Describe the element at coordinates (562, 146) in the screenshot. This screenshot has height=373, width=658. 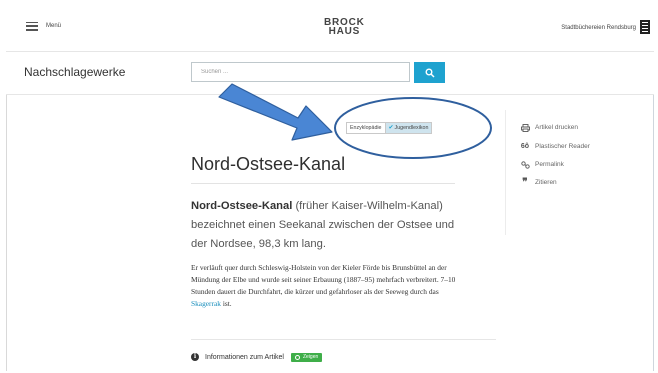
I see `plastic-reader-label: Plastischer Reader` at that location.